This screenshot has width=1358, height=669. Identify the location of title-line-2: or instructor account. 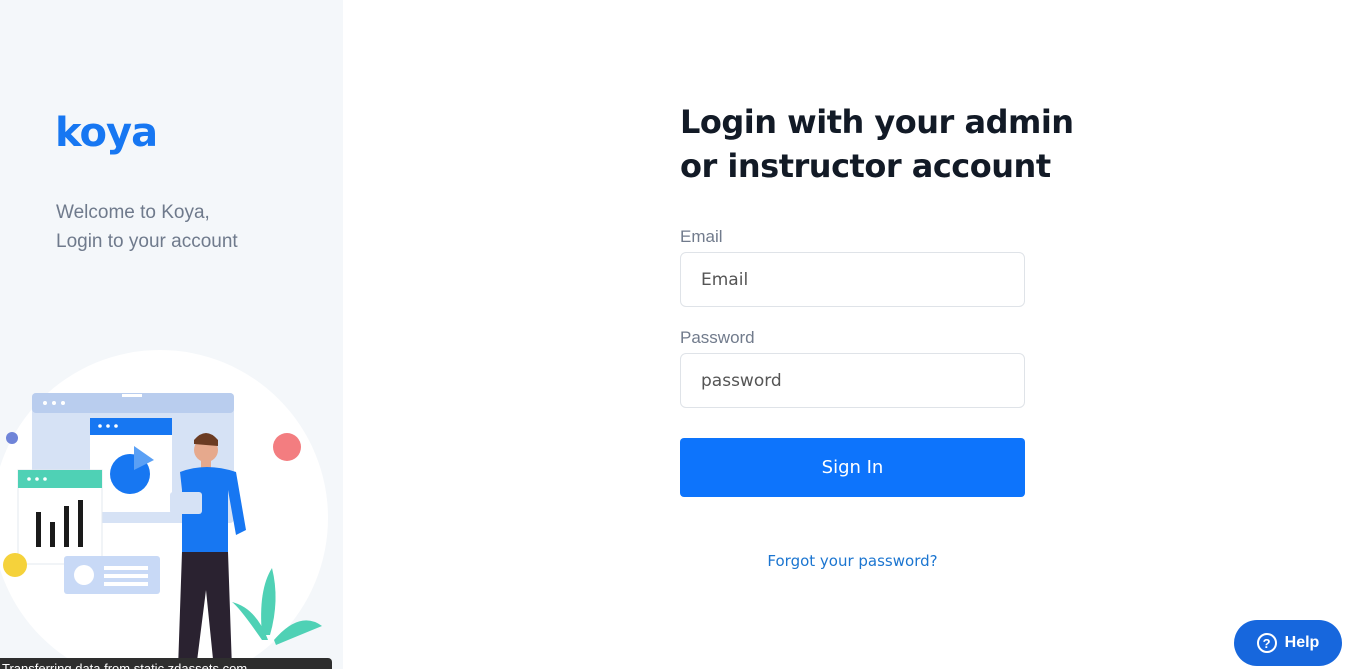
(865, 166).